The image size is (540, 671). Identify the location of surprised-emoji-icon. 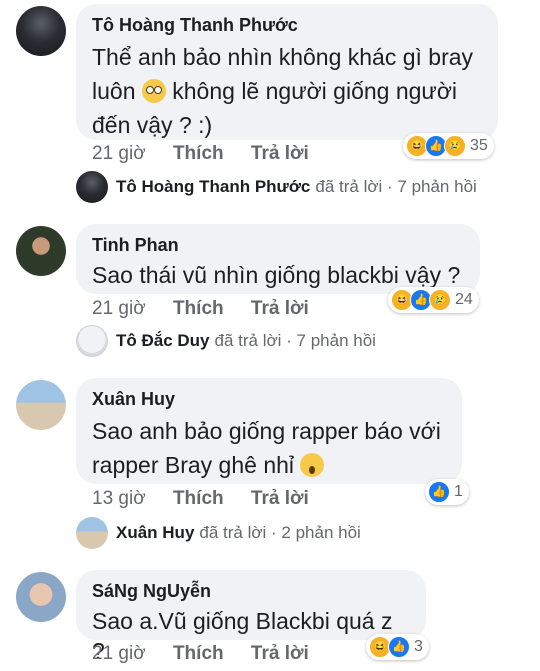
(312, 465).